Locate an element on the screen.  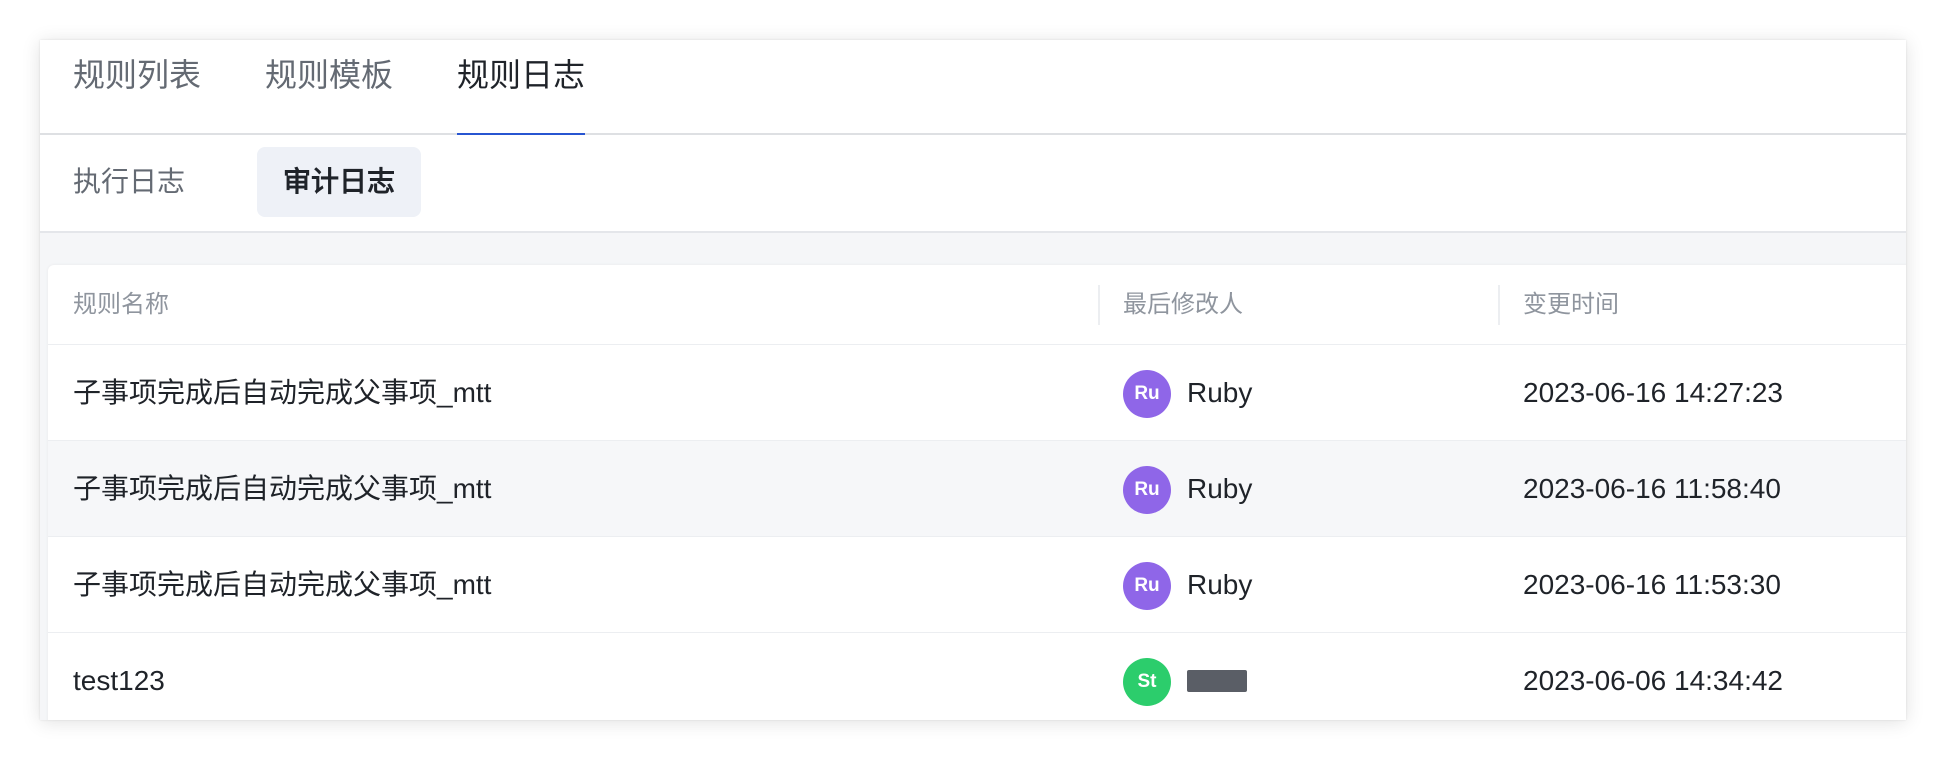
table-row: test123 St 2023-06-06 14:34:42 is located at coordinates (977, 676).